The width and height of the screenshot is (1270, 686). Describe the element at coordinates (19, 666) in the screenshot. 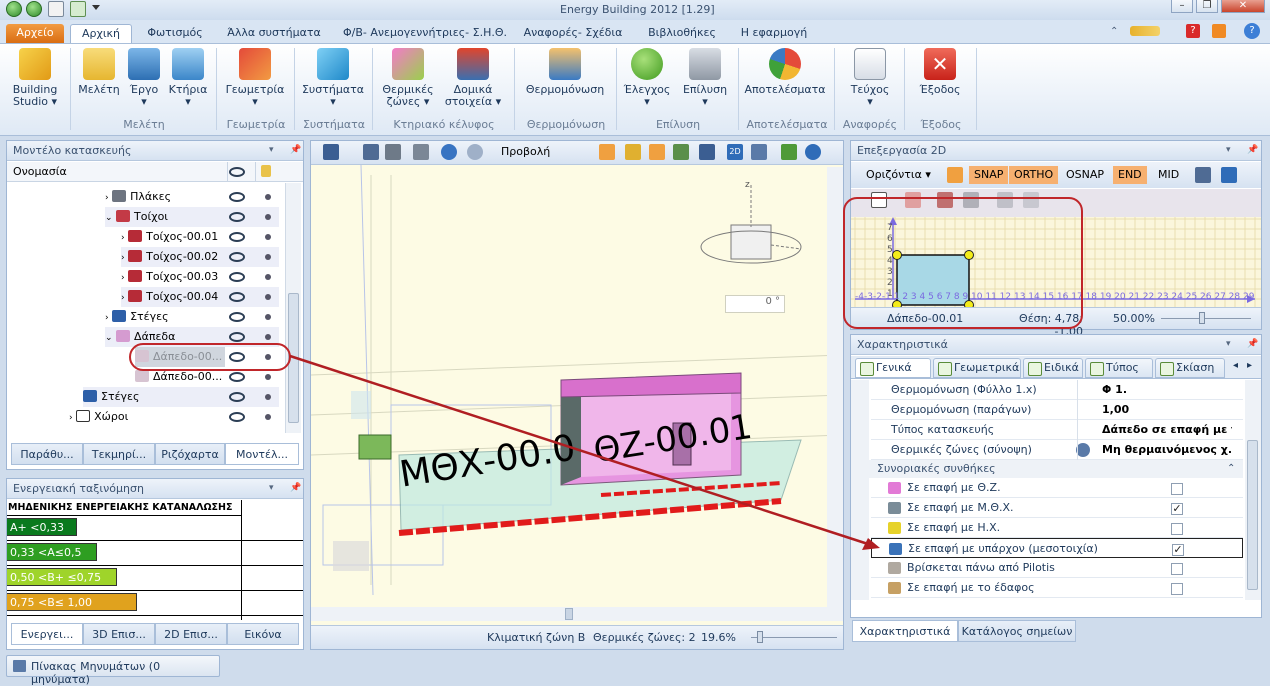

I see `table-icon` at that location.